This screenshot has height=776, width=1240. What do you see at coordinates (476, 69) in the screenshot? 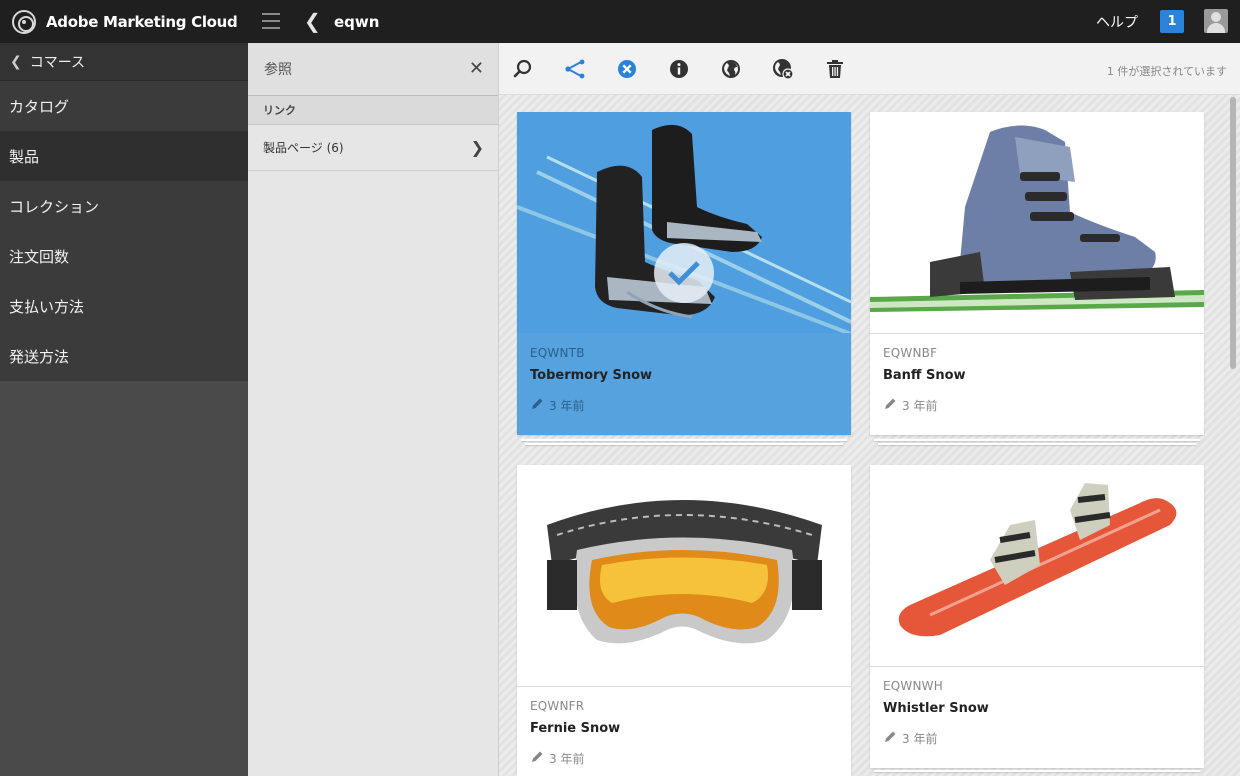
I see `close-icon: ✕` at bounding box center [476, 69].